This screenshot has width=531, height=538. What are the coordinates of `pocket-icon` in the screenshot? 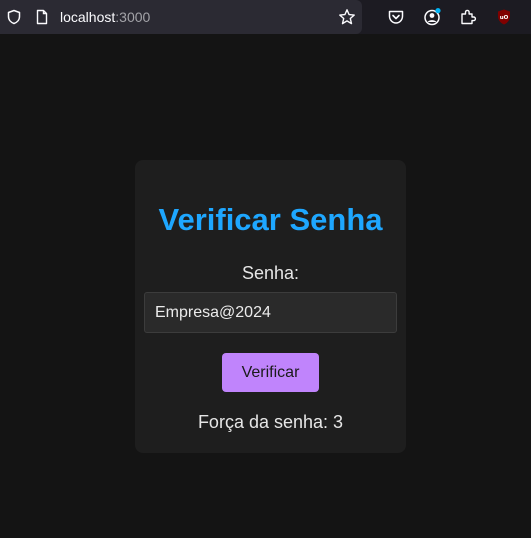 It's located at (396, 17).